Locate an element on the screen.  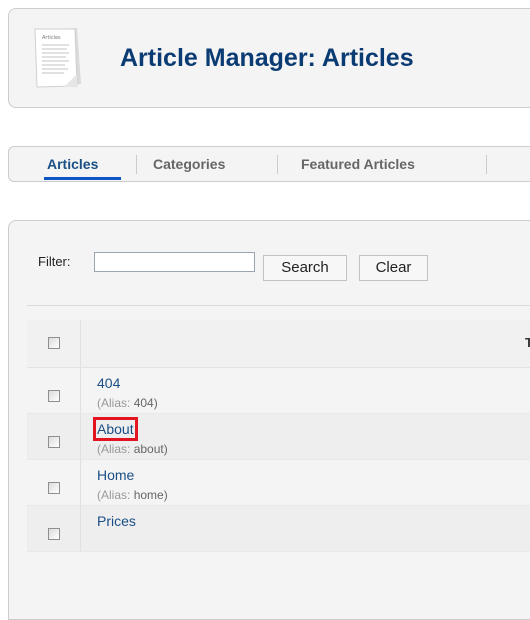
article-alias: (Alias: 404) is located at coordinates (127, 403).